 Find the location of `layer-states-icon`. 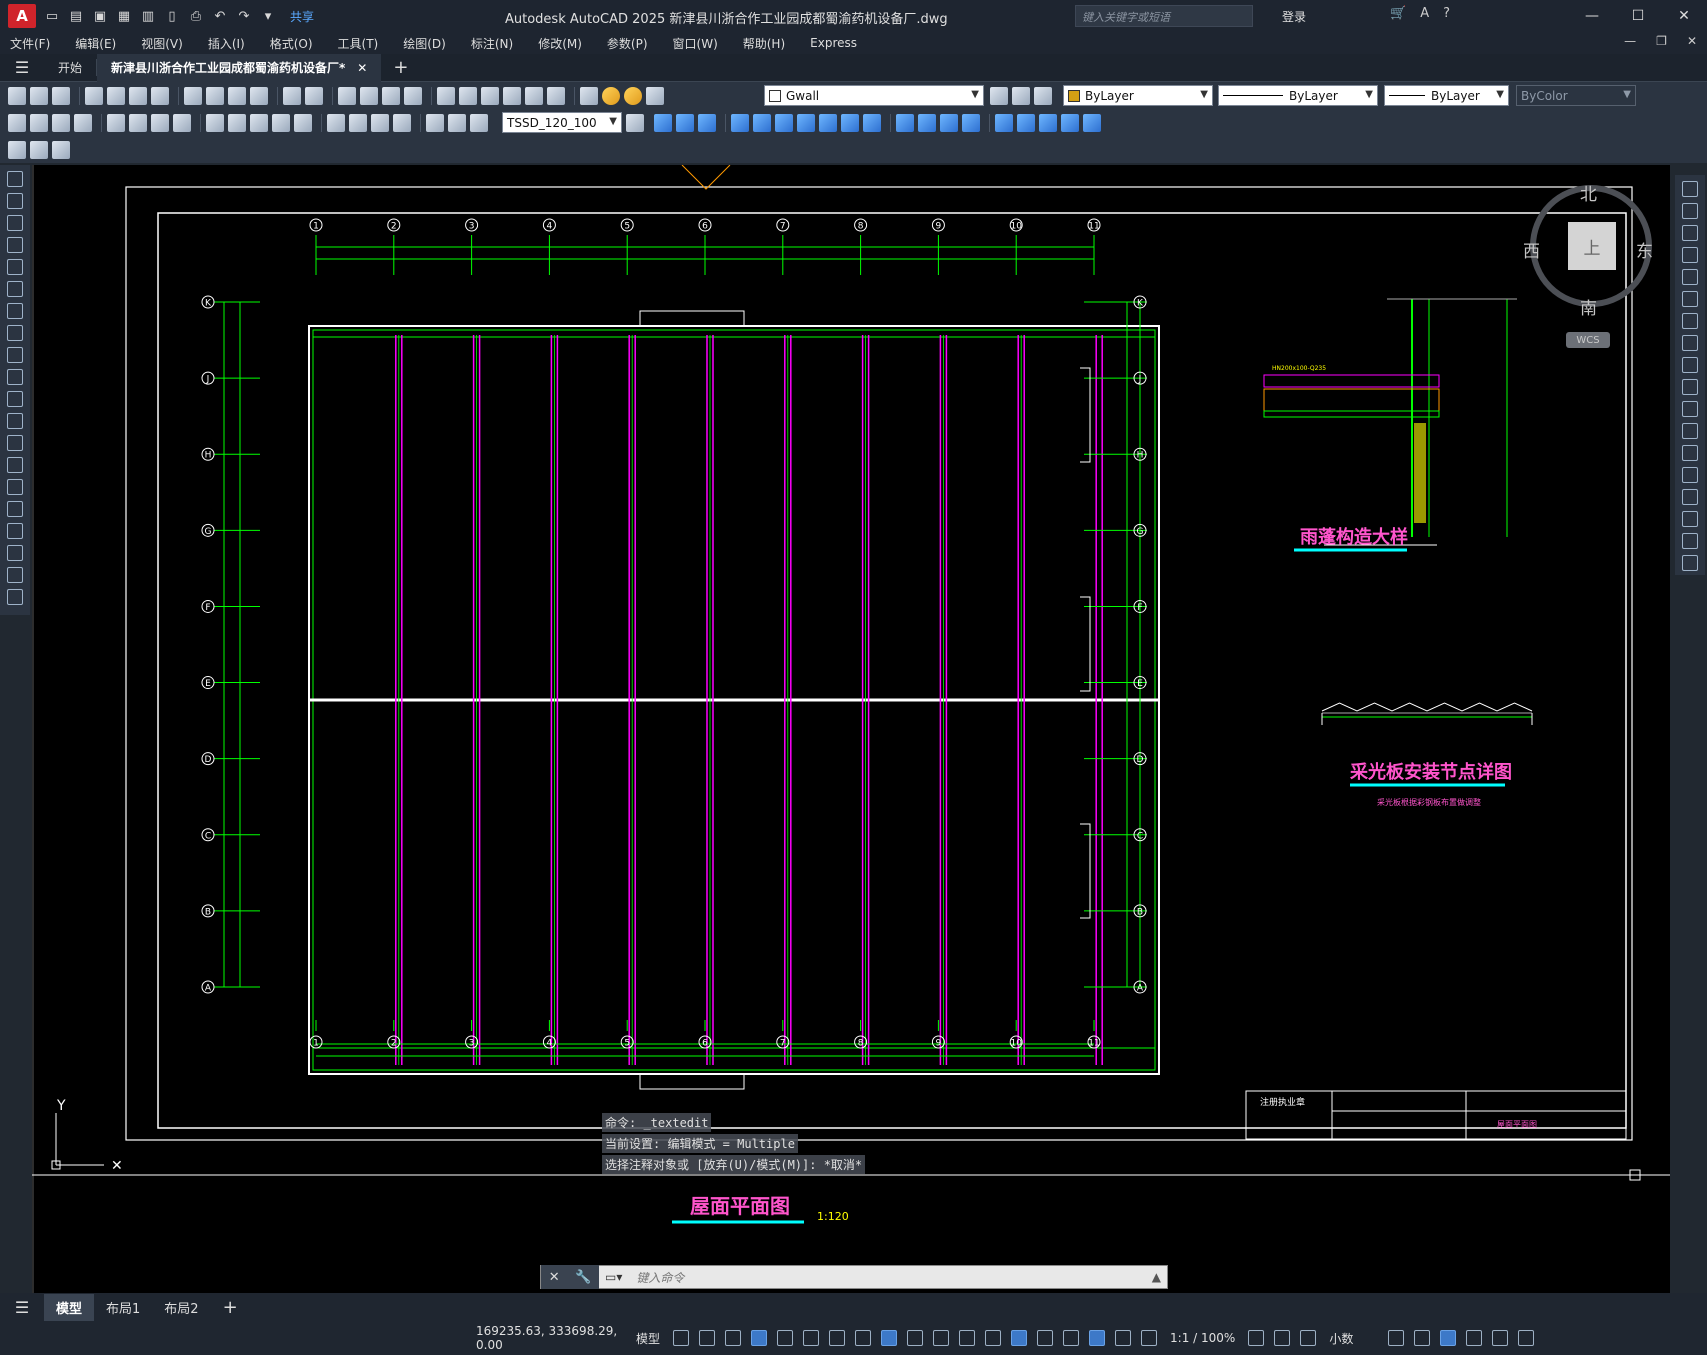

layer-states-icon is located at coordinates (1043, 95).